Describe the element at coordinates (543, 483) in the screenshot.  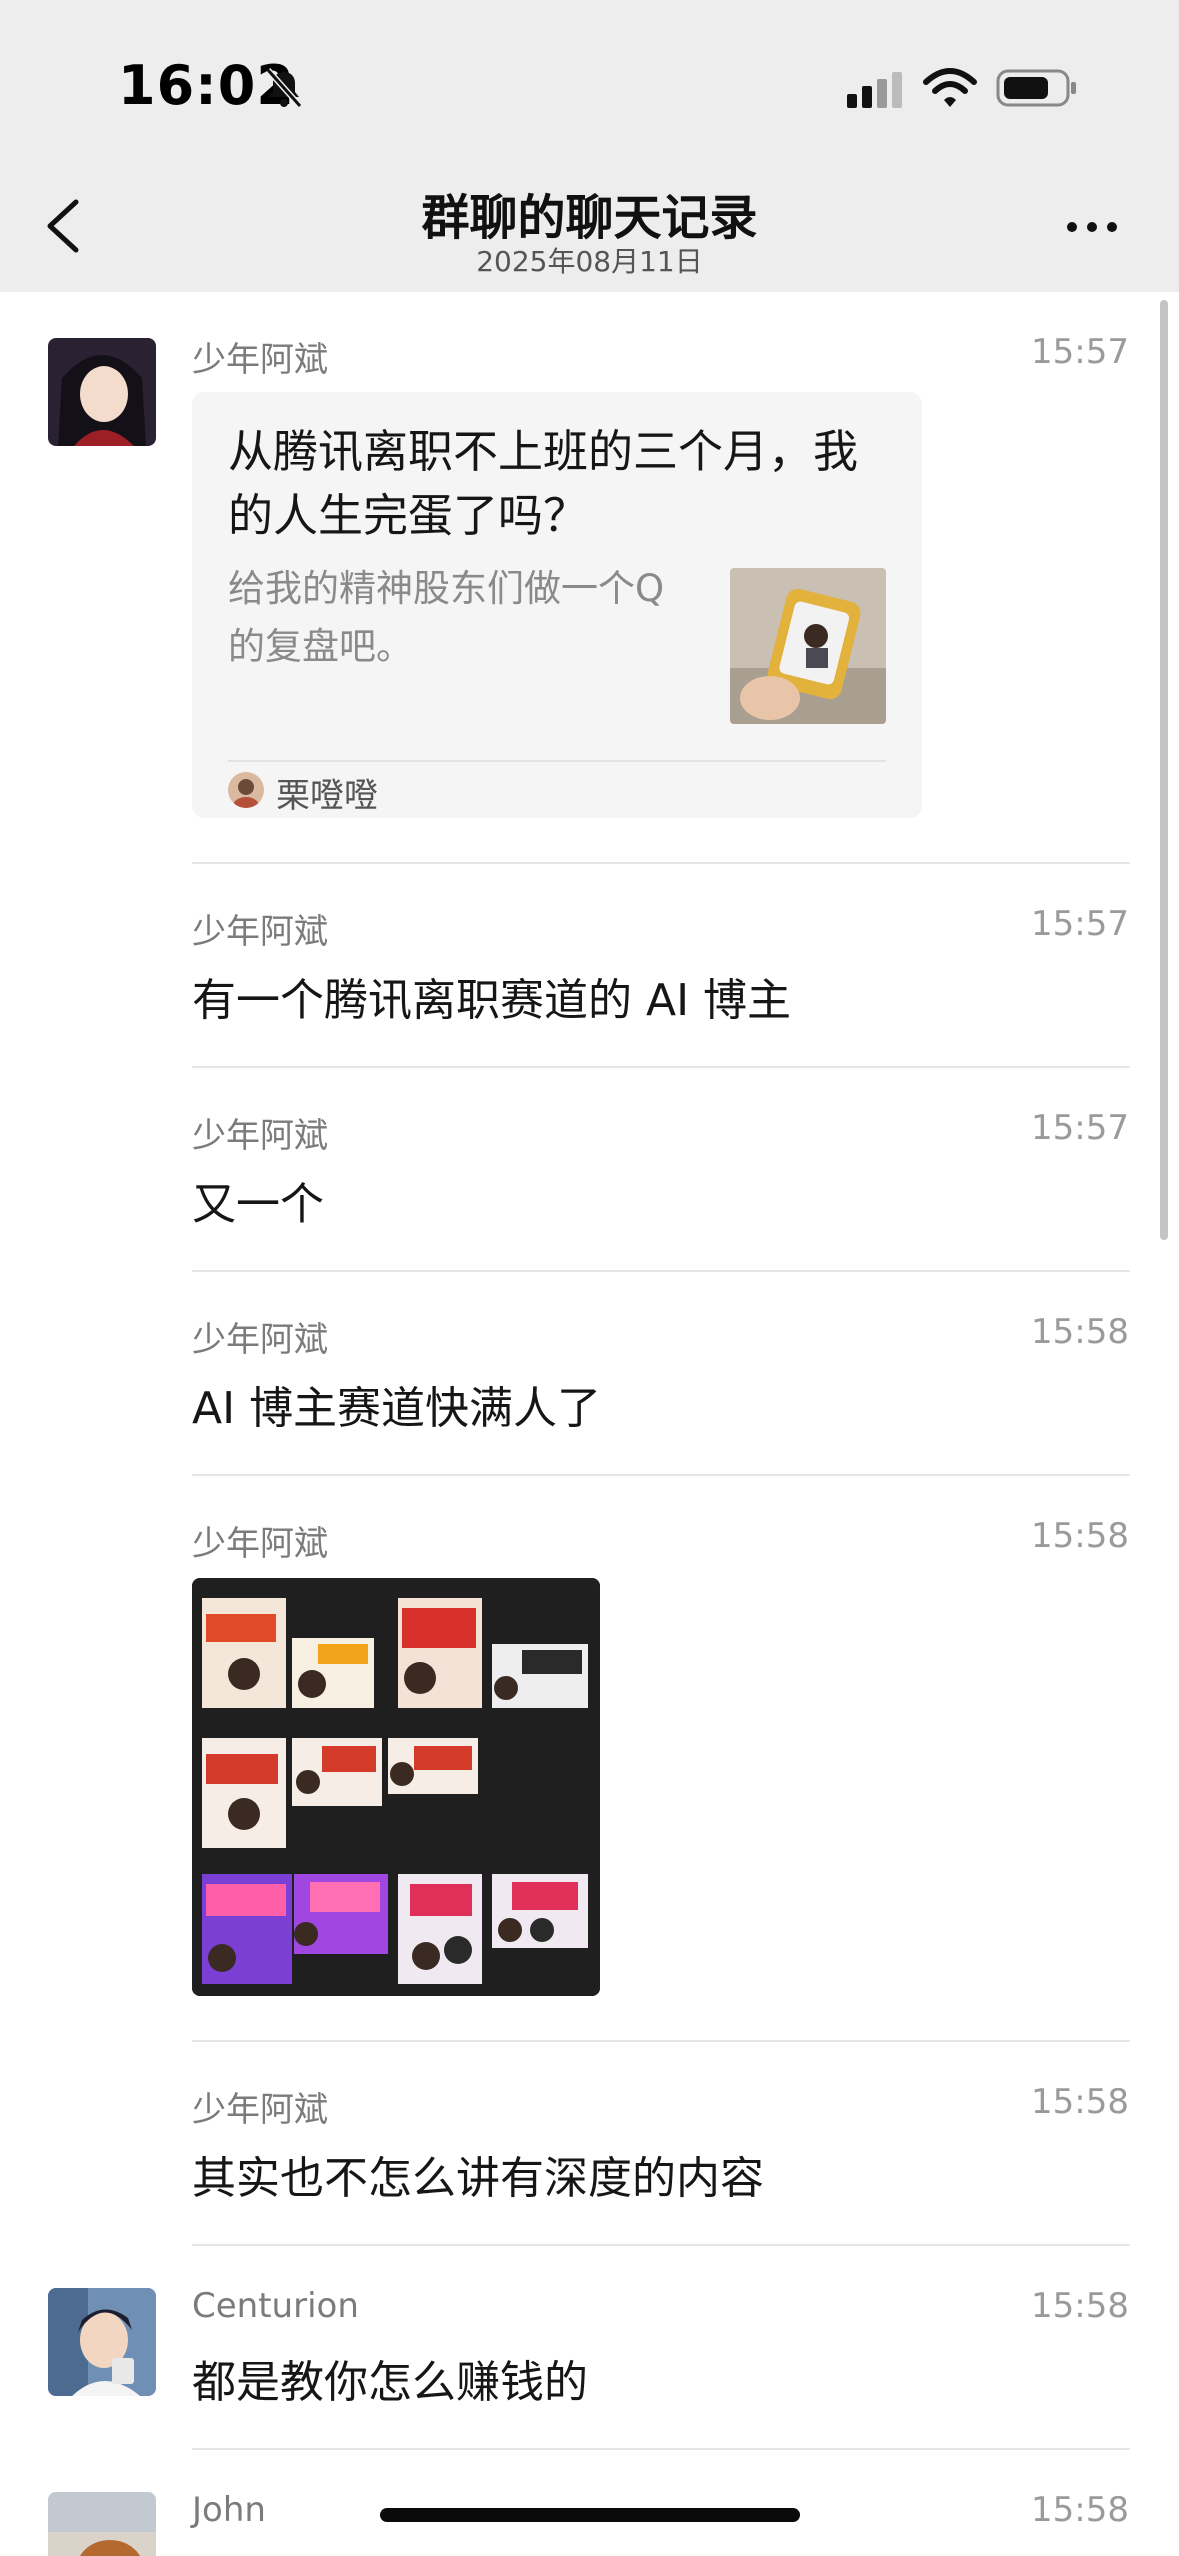
I see `card-title: 从腾讯离职不上班的三个月，我的人生完蛋了吗？` at that location.